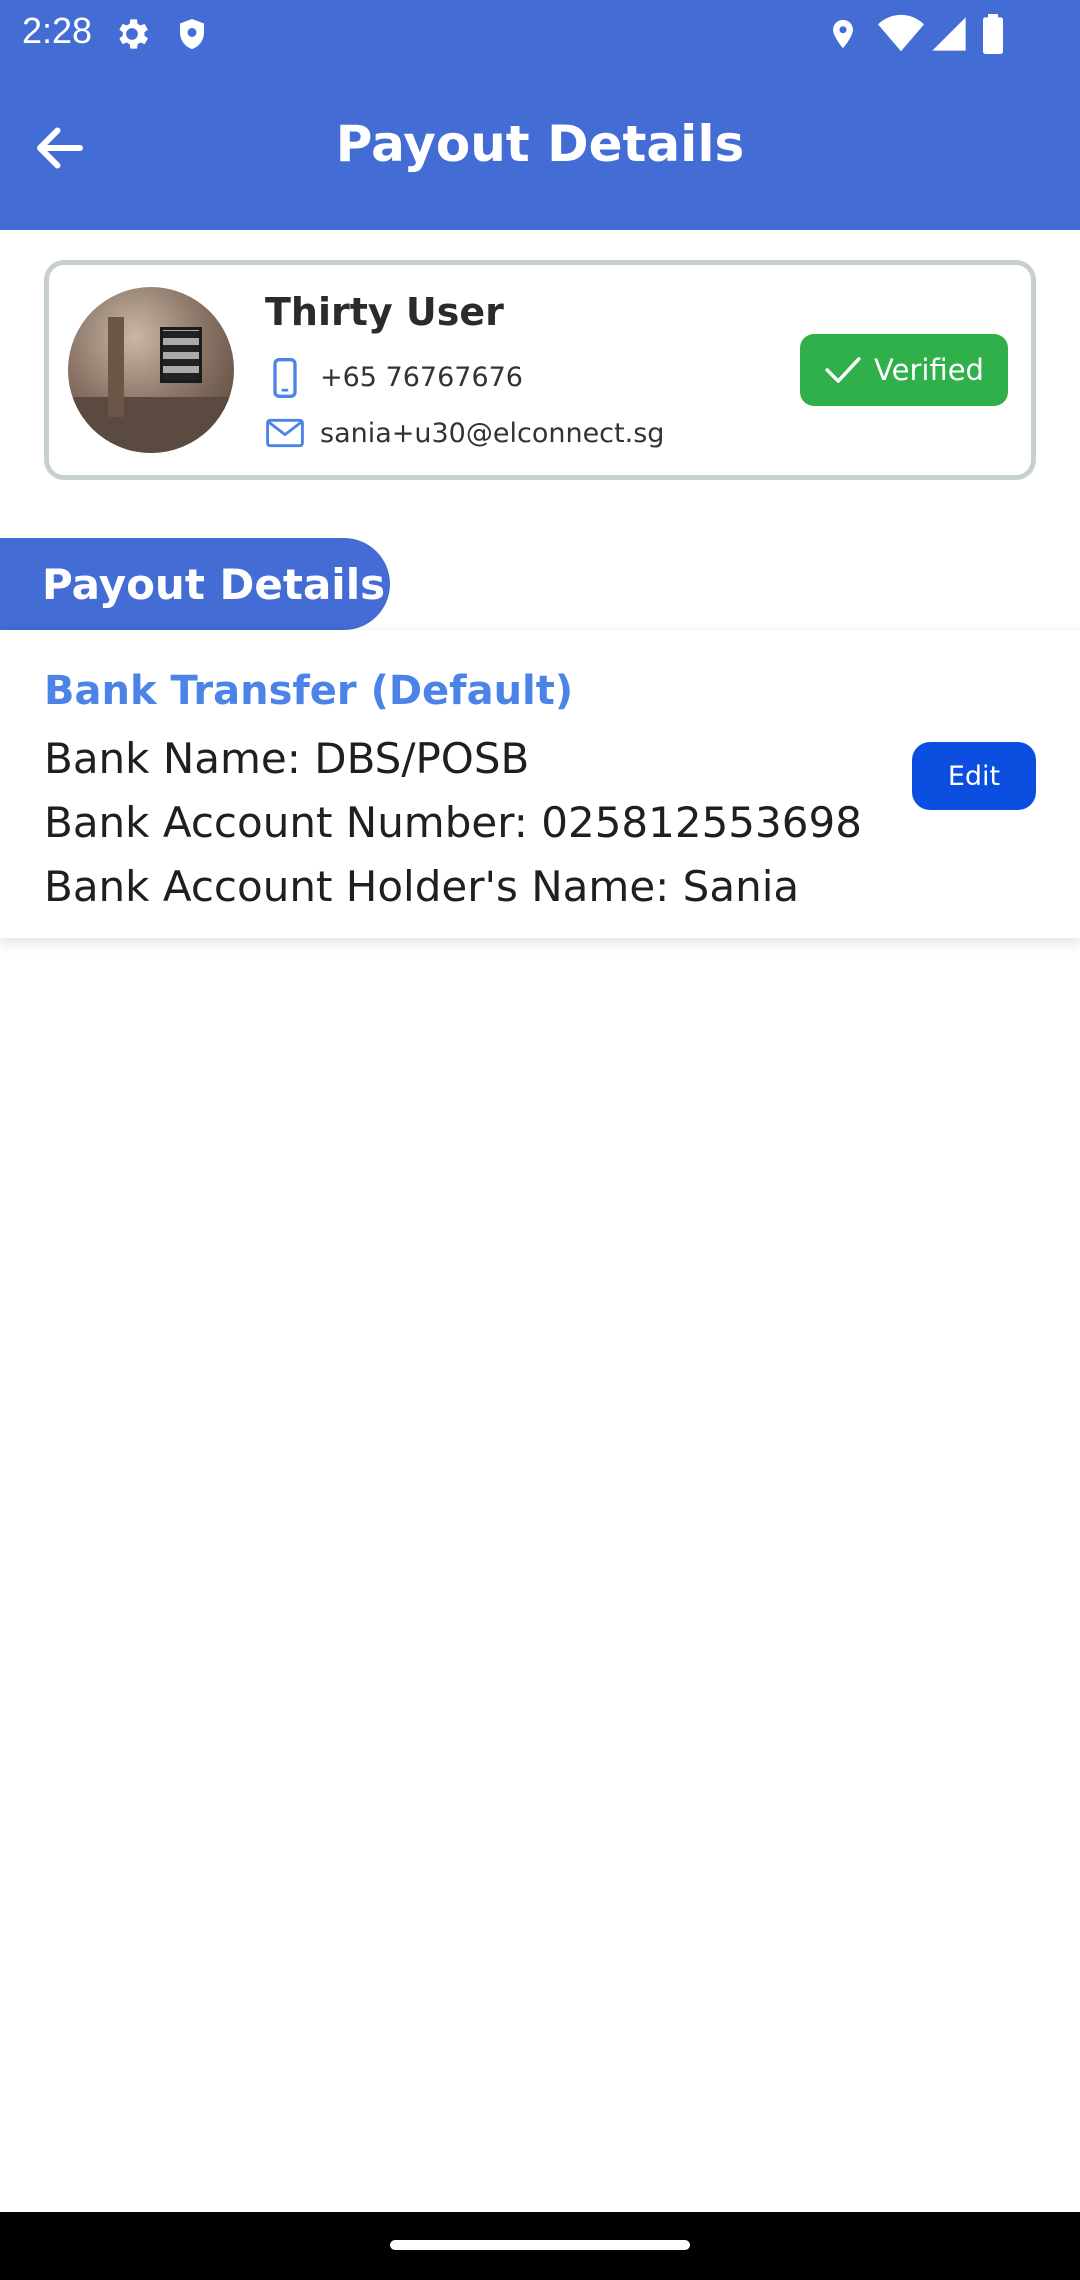 This screenshot has width=1080, height=2280. Describe the element at coordinates (974, 776) in the screenshot. I see `edit-button: Edit` at that location.